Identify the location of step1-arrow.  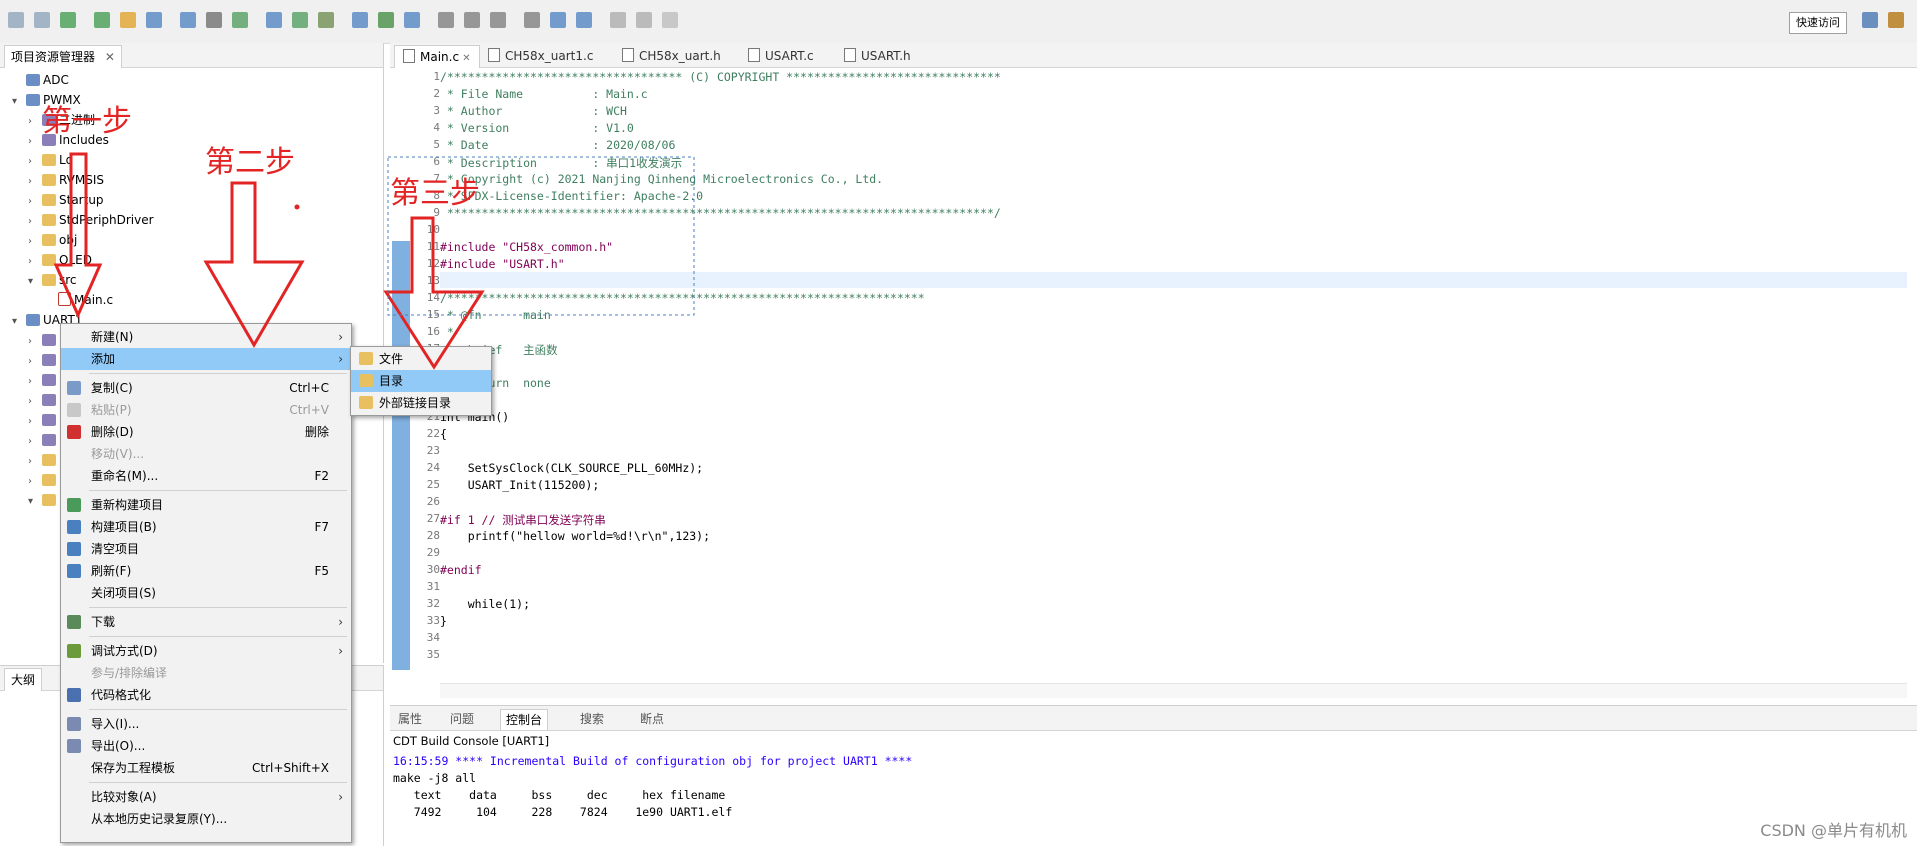
(78, 235).